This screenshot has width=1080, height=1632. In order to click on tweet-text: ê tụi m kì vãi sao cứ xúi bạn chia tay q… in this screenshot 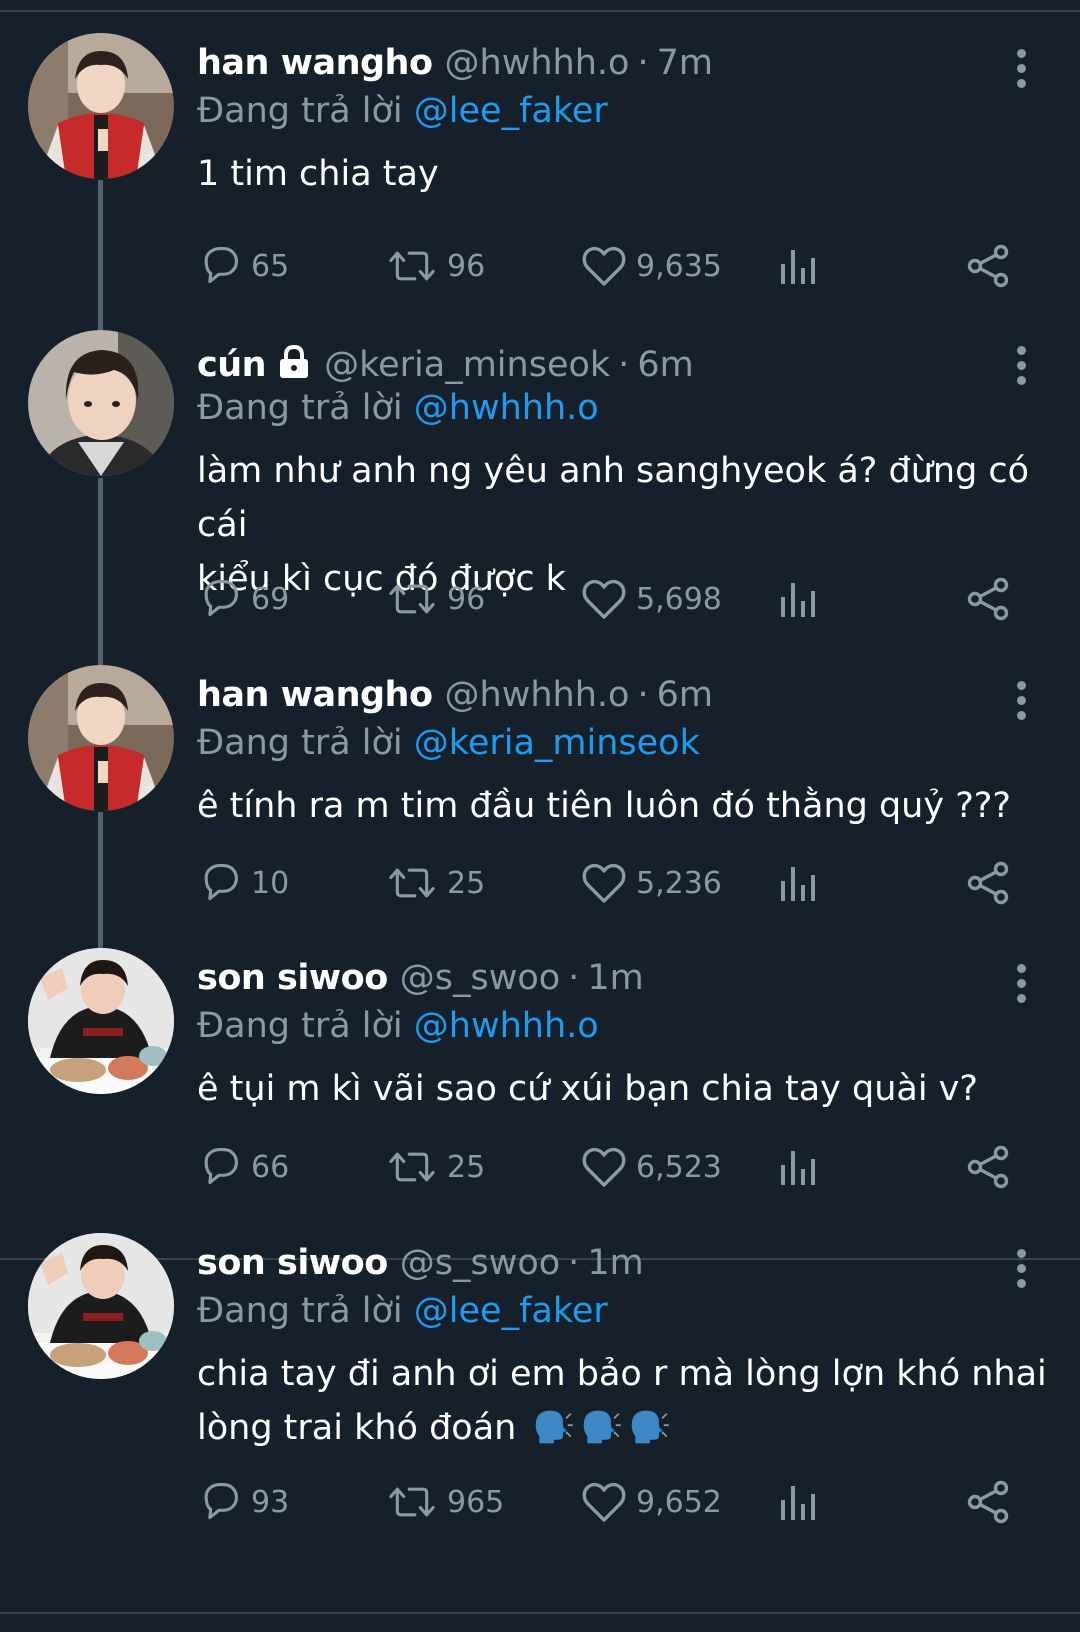, I will do `click(587, 1089)`.